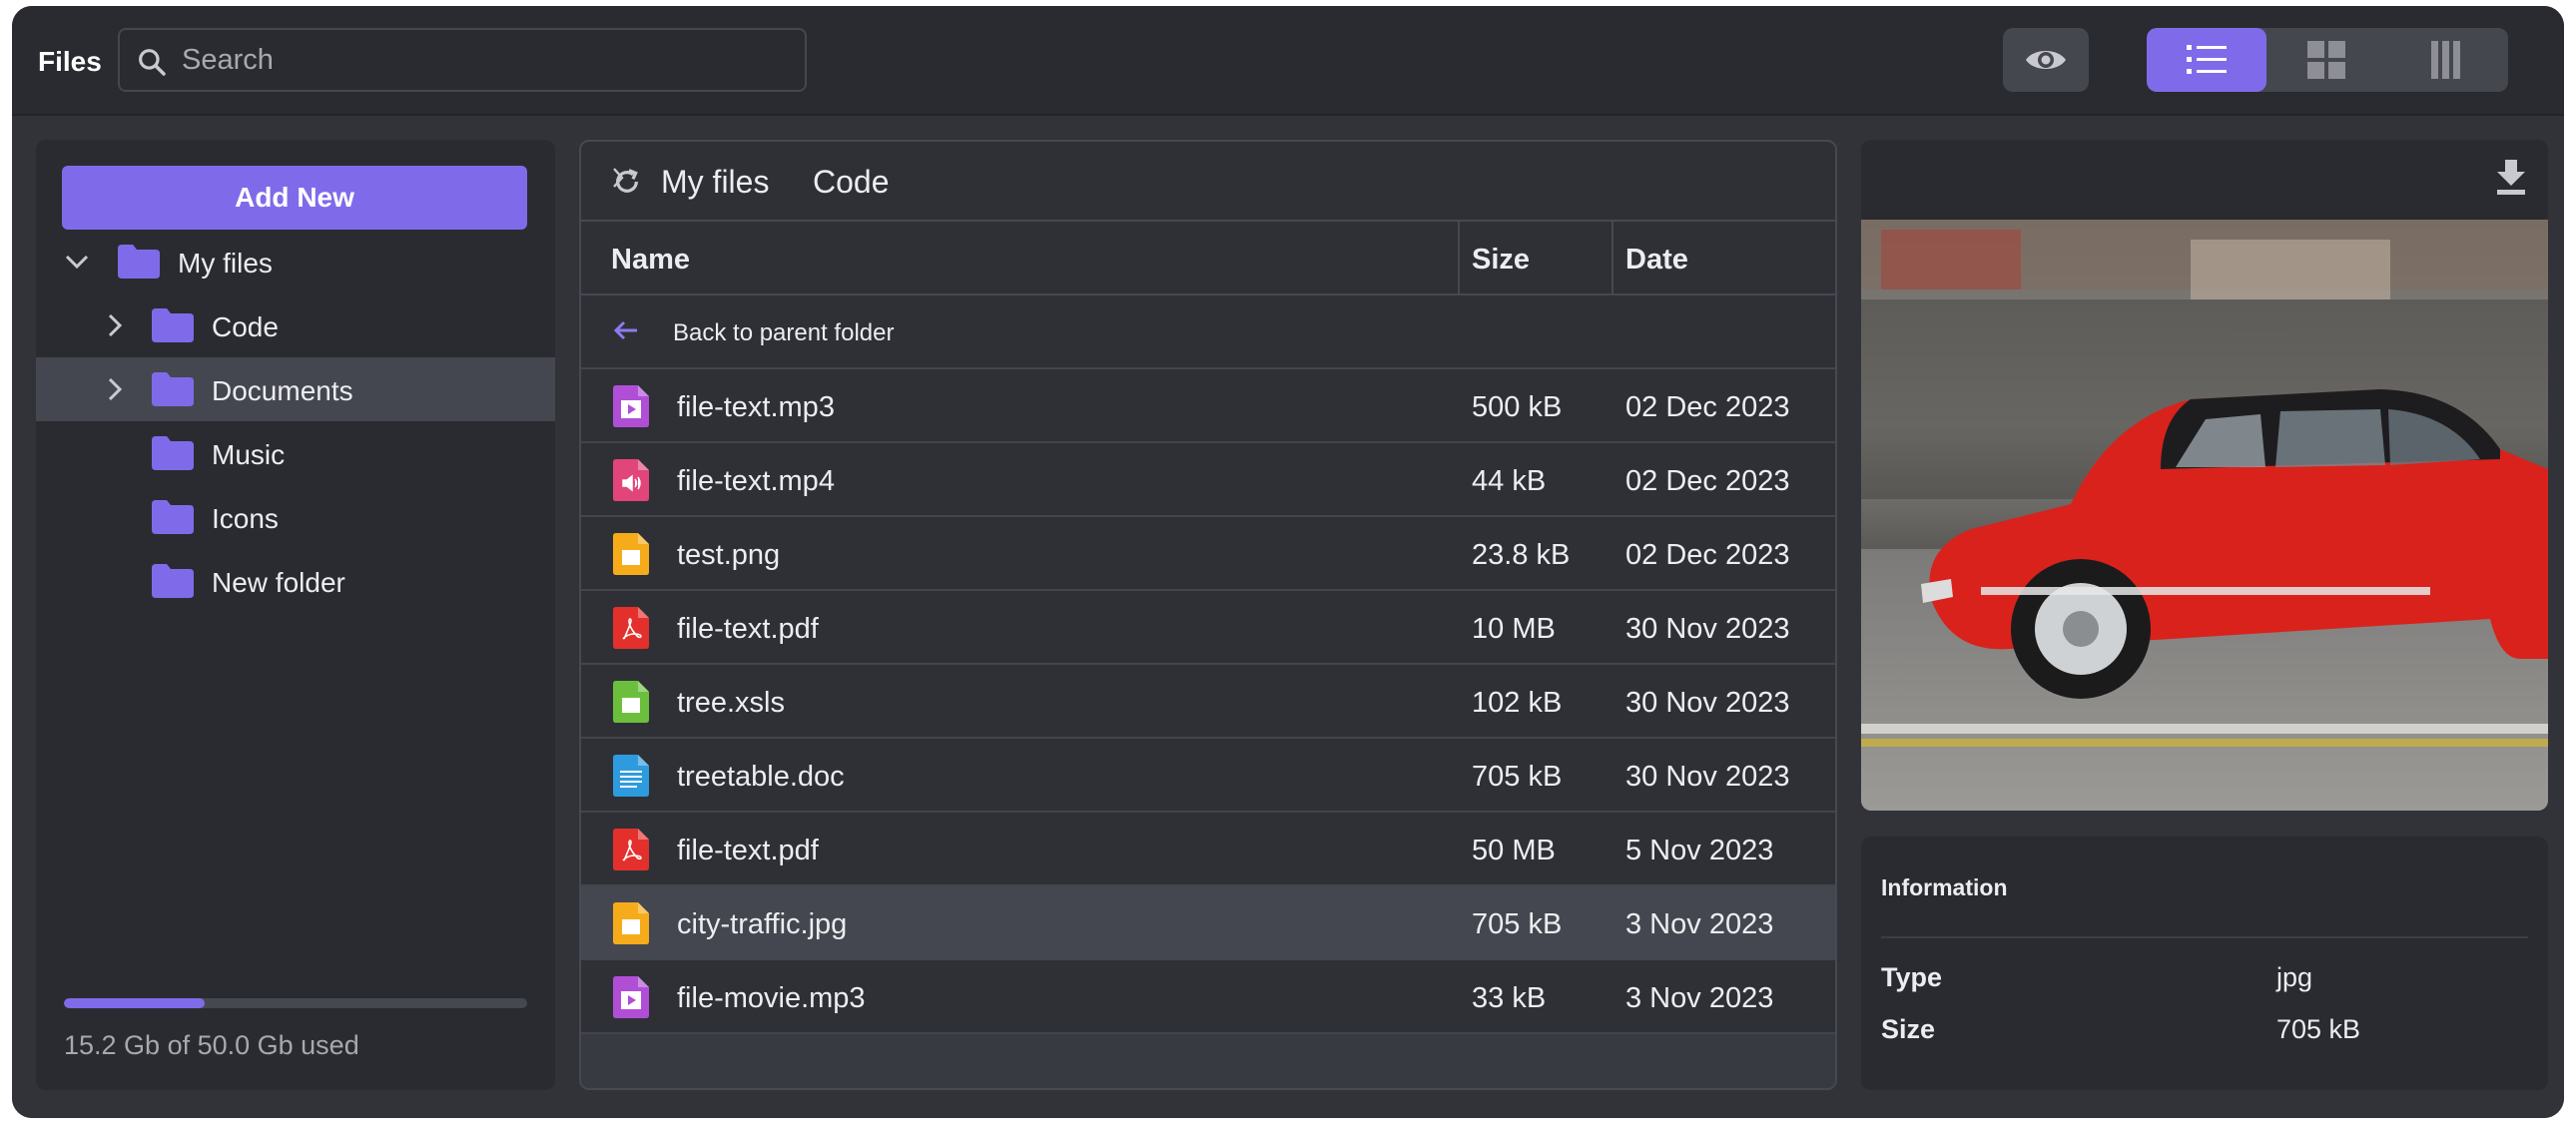 This screenshot has width=2576, height=1138. I want to click on table-row: file-text.pdf 50 MB 5 Nov 2023, so click(1208, 850).